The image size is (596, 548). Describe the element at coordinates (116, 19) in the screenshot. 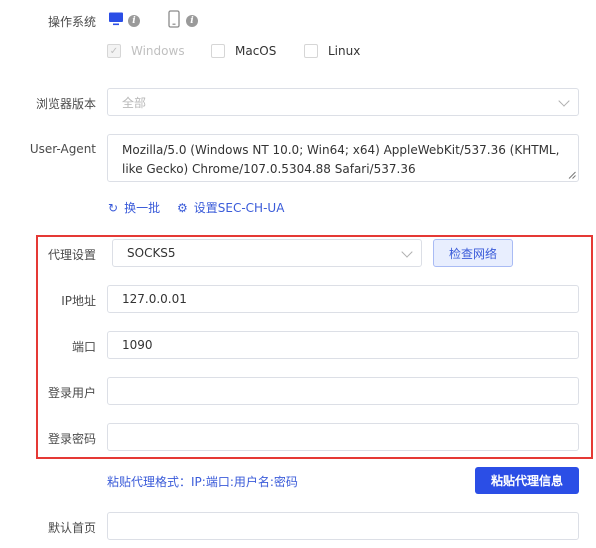

I see `desktop-os-icon` at that location.